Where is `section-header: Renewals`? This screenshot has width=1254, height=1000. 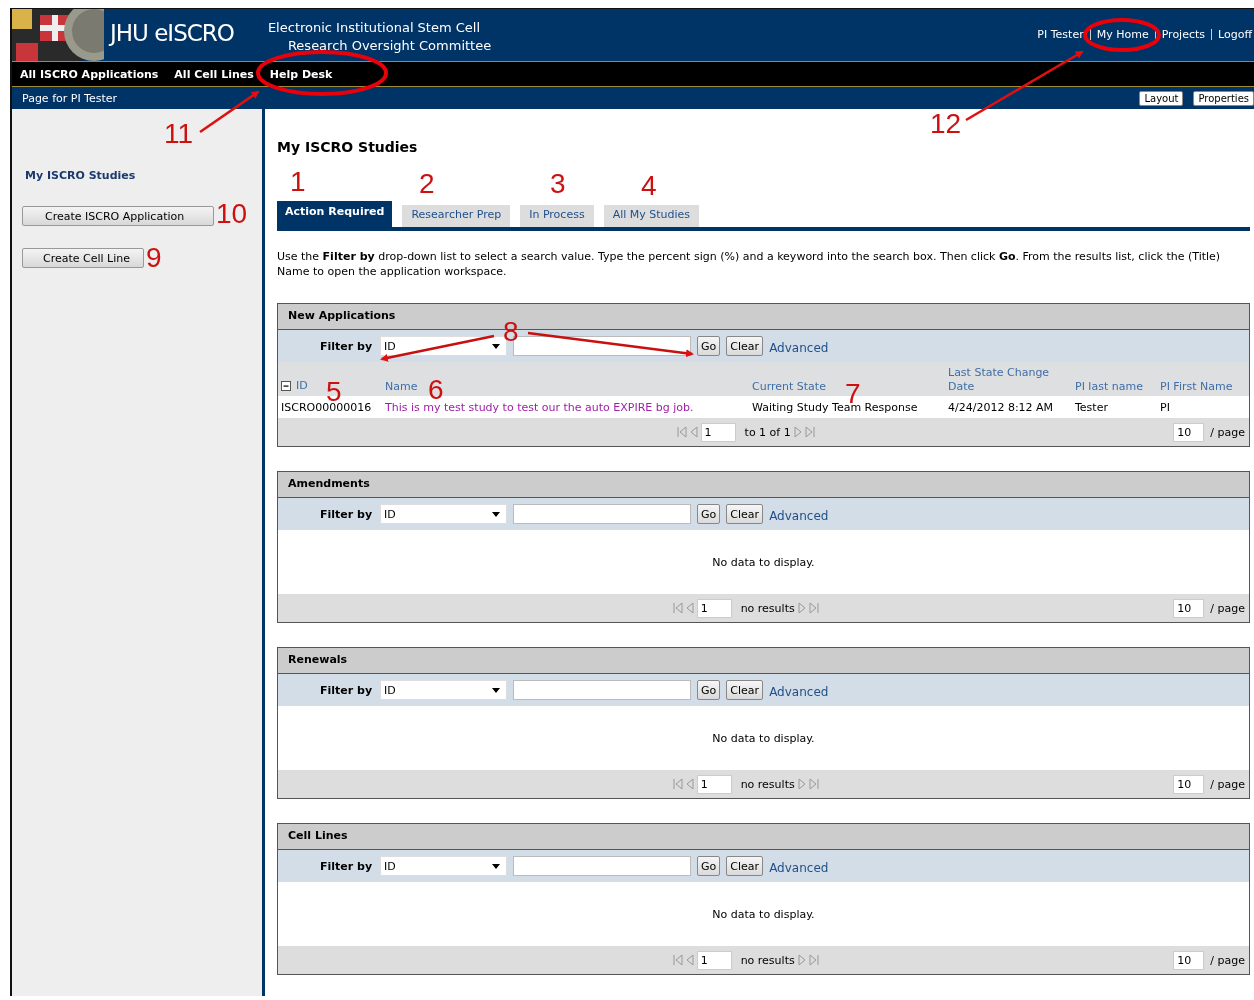 section-header: Renewals is located at coordinates (763, 660).